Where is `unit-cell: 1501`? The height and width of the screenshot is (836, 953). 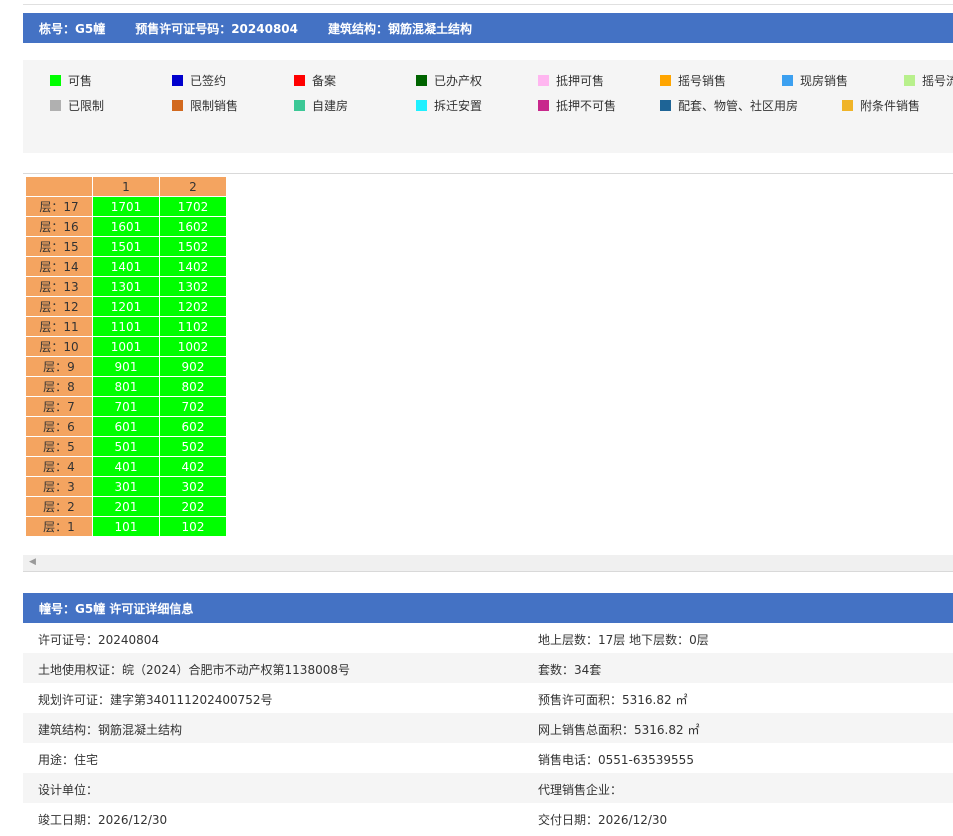
unit-cell: 1501 is located at coordinates (126, 246).